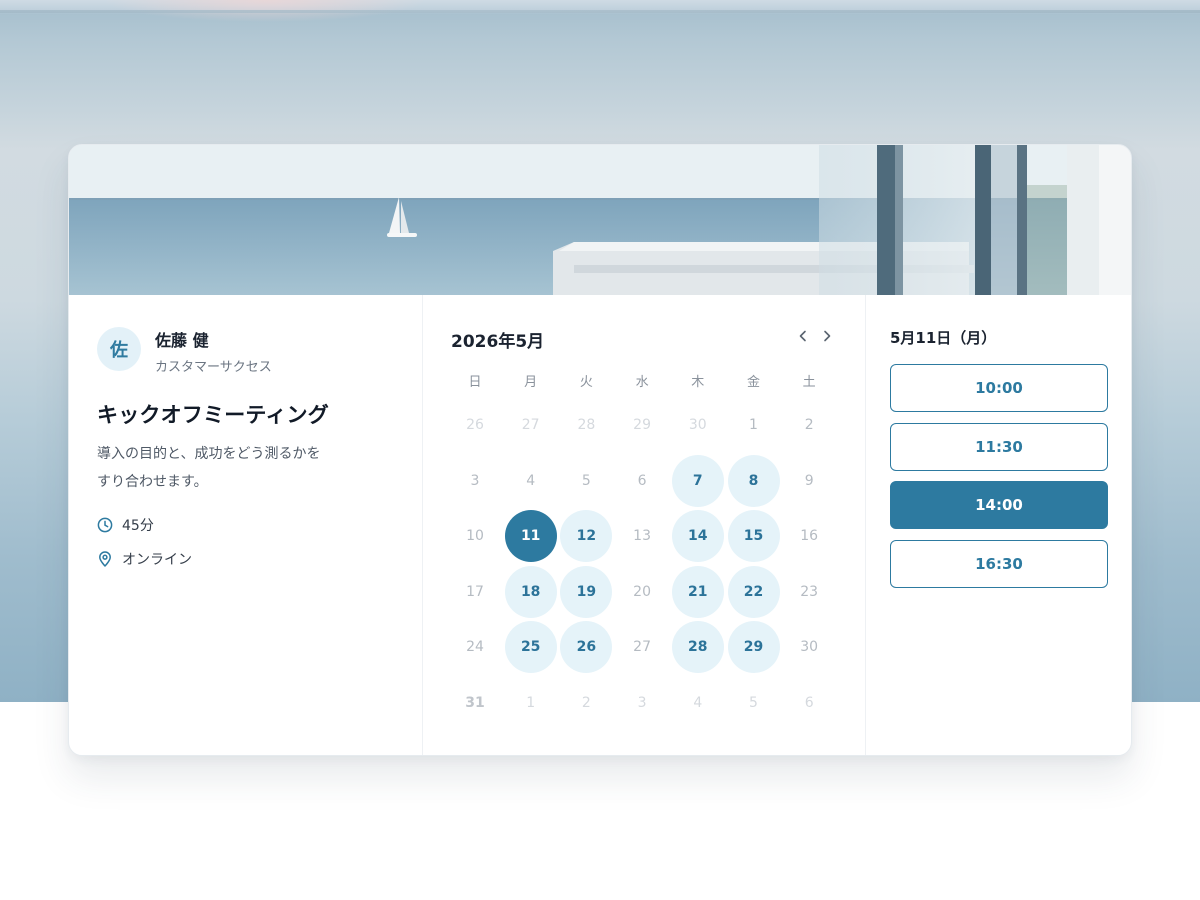  What do you see at coordinates (753, 382) in the screenshot?
I see `weekday-label: 金` at bounding box center [753, 382].